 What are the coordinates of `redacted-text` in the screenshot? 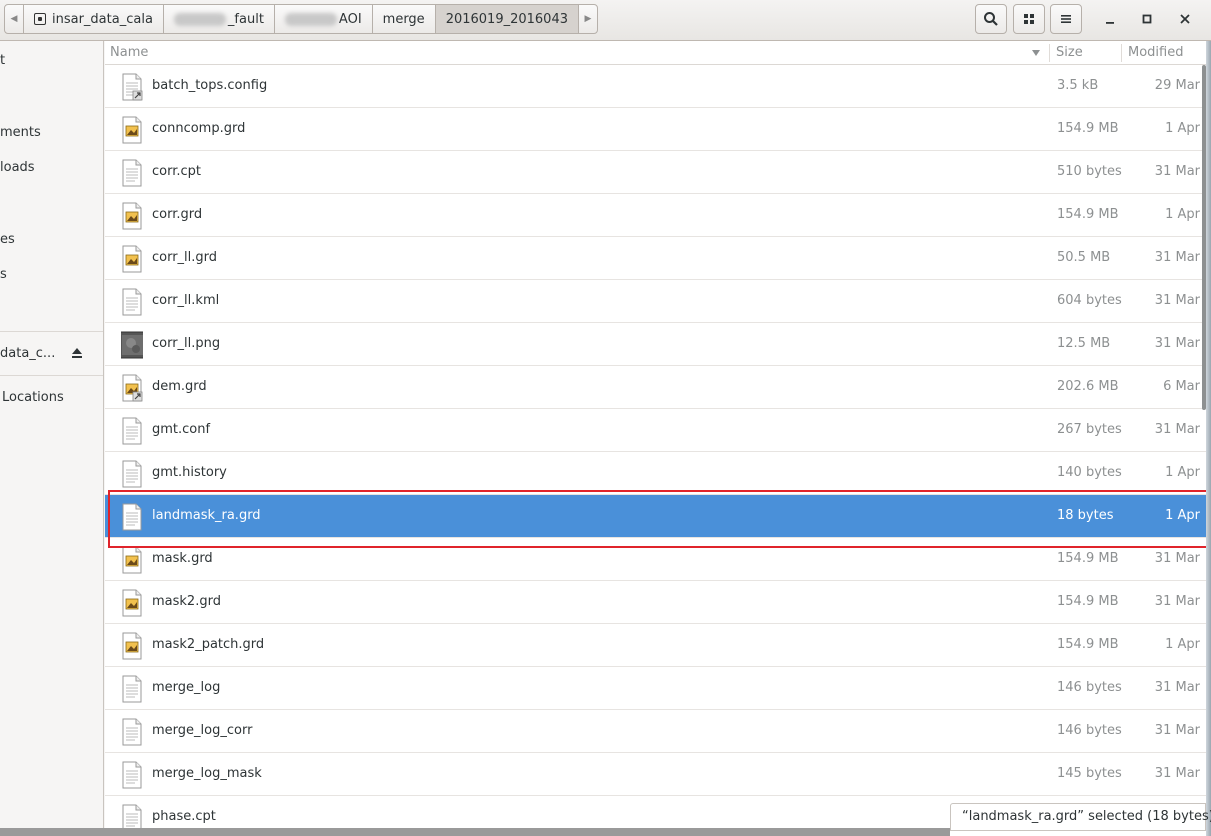 It's located at (310, 19).